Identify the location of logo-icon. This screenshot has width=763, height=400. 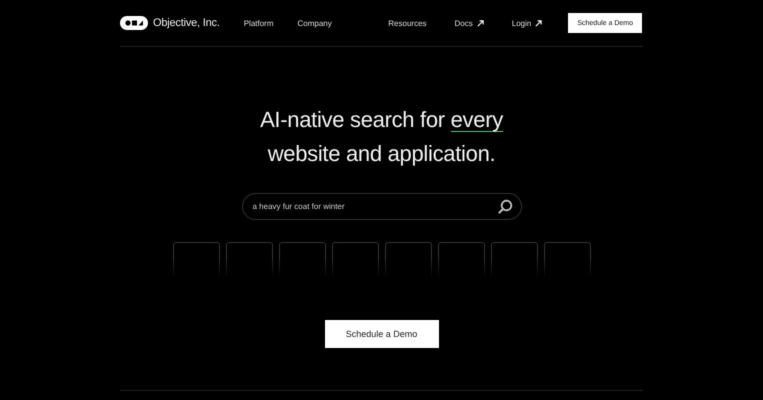
(134, 23).